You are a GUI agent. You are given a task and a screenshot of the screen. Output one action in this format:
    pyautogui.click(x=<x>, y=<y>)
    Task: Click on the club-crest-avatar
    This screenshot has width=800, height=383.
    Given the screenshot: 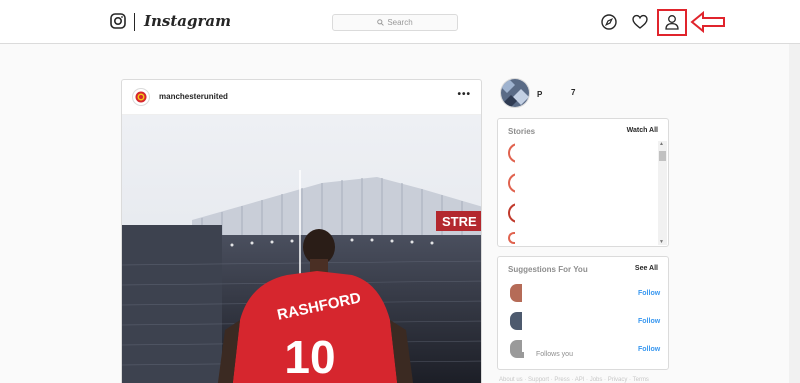 What is the action you would take?
    pyautogui.click(x=141, y=97)
    